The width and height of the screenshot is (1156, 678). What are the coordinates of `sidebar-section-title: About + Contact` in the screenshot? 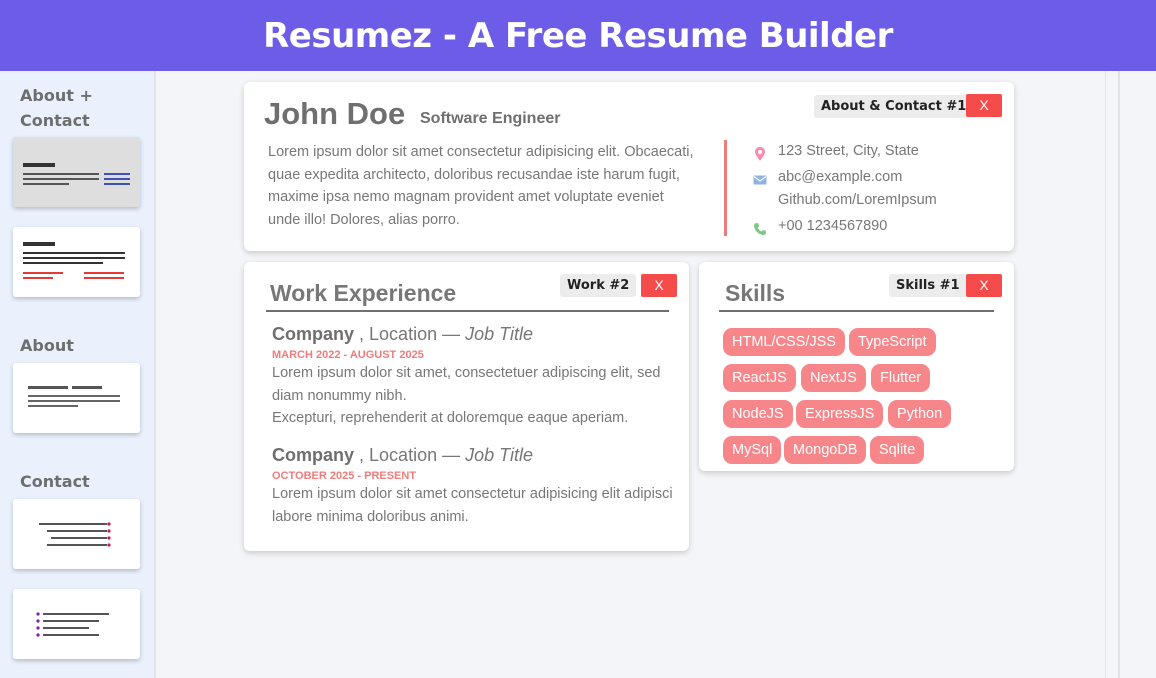 It's located at (56, 108).